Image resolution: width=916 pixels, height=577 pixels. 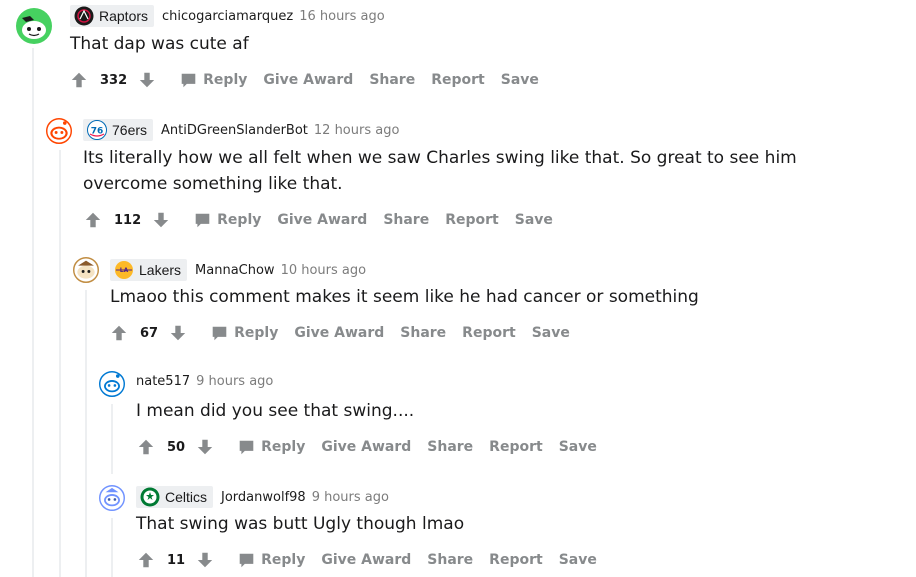 I want to click on user-flair: 76 76ers, so click(x=118, y=130).